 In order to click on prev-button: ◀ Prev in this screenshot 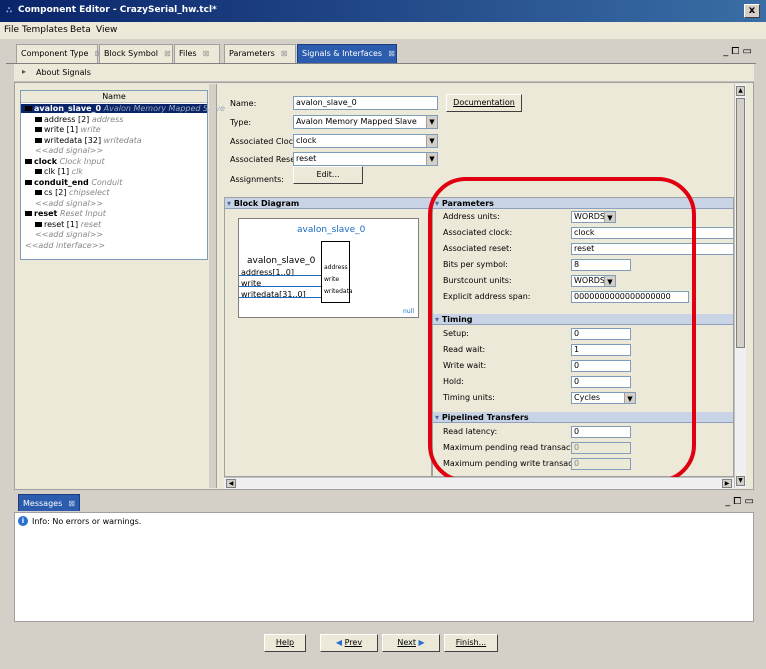, I will do `click(349, 643)`.